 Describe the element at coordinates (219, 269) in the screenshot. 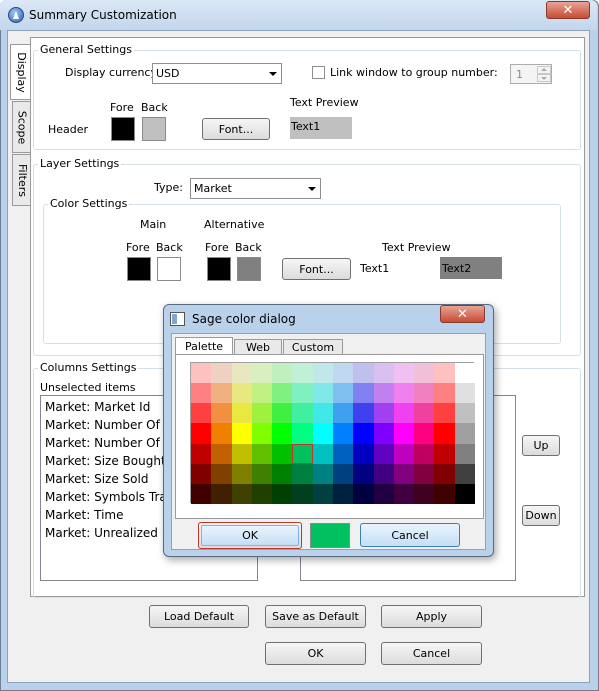

I see `alt-fore-swatch` at that location.